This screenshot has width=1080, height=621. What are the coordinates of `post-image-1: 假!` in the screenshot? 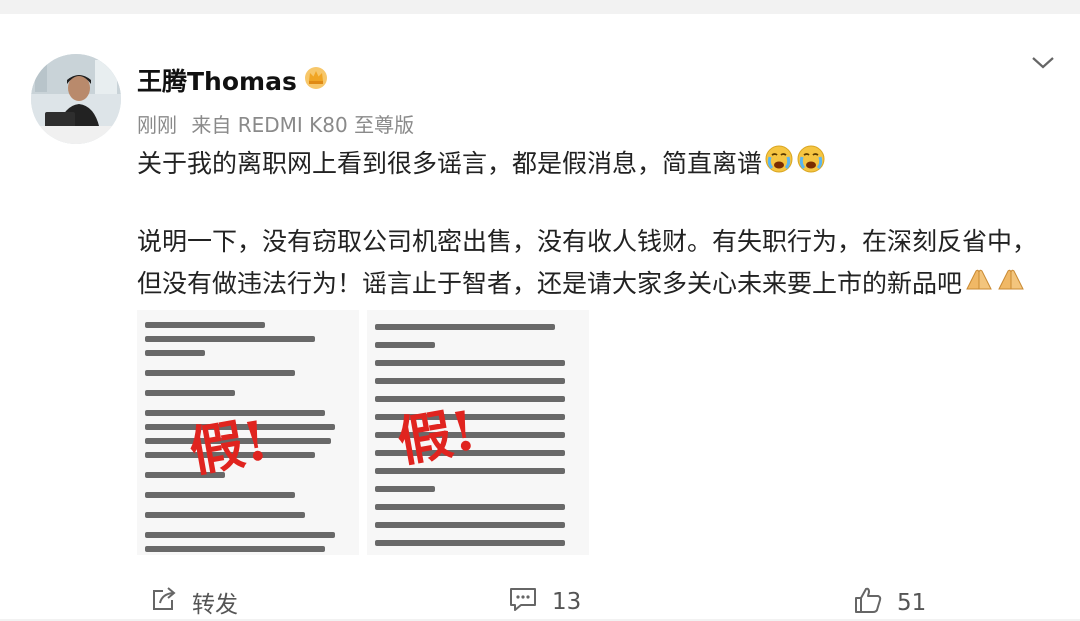 It's located at (248, 432).